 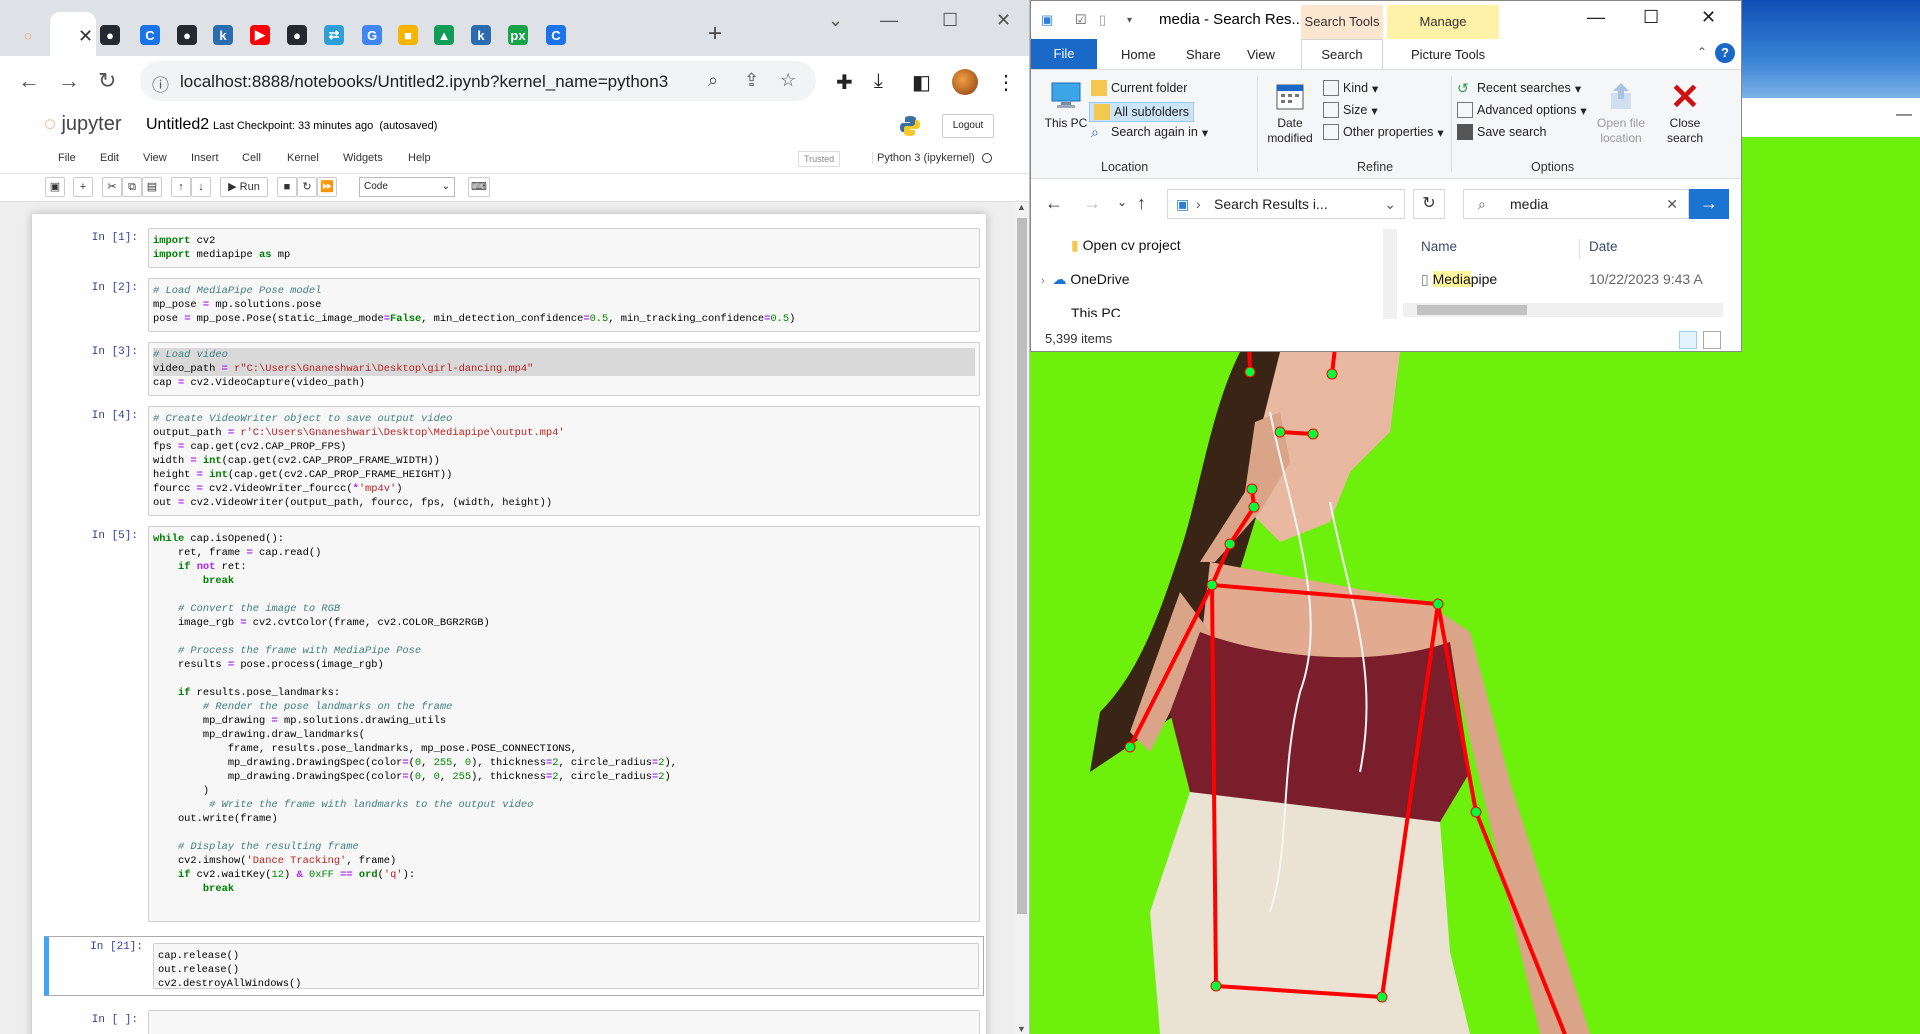 What do you see at coordinates (419, 158) in the screenshot?
I see `menu-help: Help` at bounding box center [419, 158].